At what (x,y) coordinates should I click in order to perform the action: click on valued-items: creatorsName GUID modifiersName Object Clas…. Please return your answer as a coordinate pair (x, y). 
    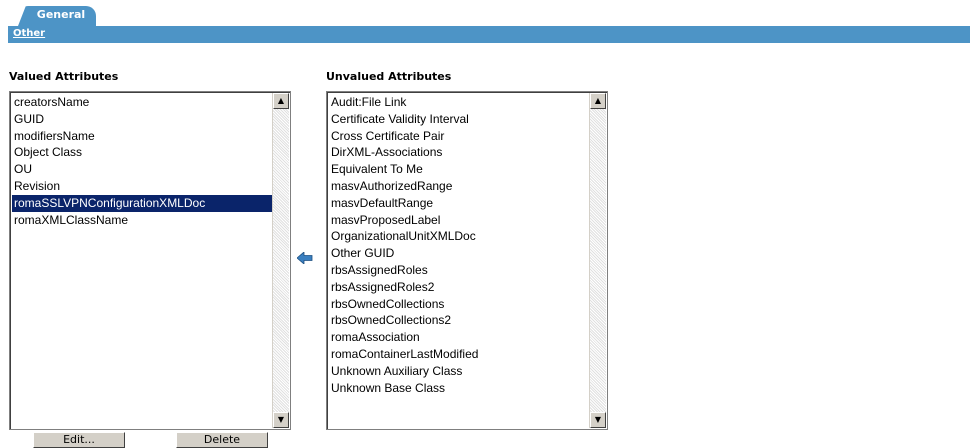
    Looking at the image, I should click on (142, 161).